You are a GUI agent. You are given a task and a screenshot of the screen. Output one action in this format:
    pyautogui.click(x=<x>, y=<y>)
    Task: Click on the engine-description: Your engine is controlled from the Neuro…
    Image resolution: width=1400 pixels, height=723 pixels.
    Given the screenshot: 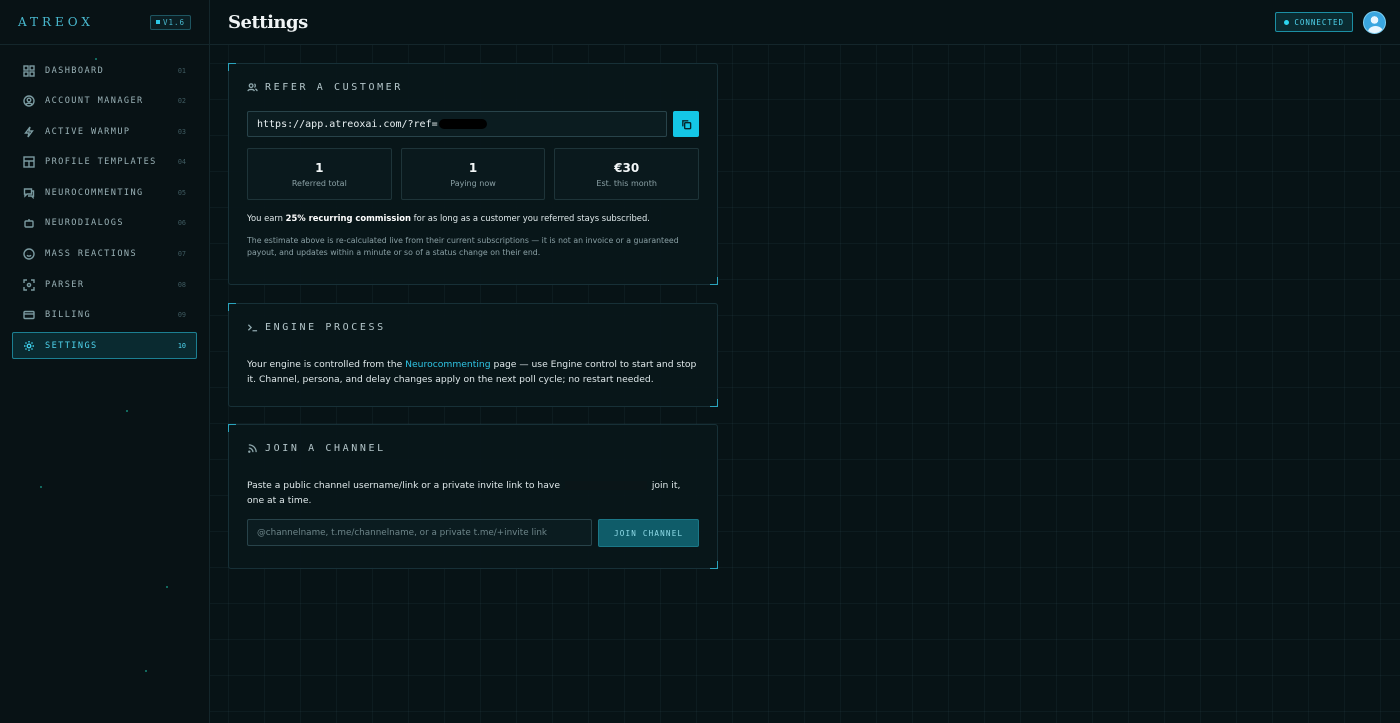 What is the action you would take?
    pyautogui.click(x=473, y=372)
    